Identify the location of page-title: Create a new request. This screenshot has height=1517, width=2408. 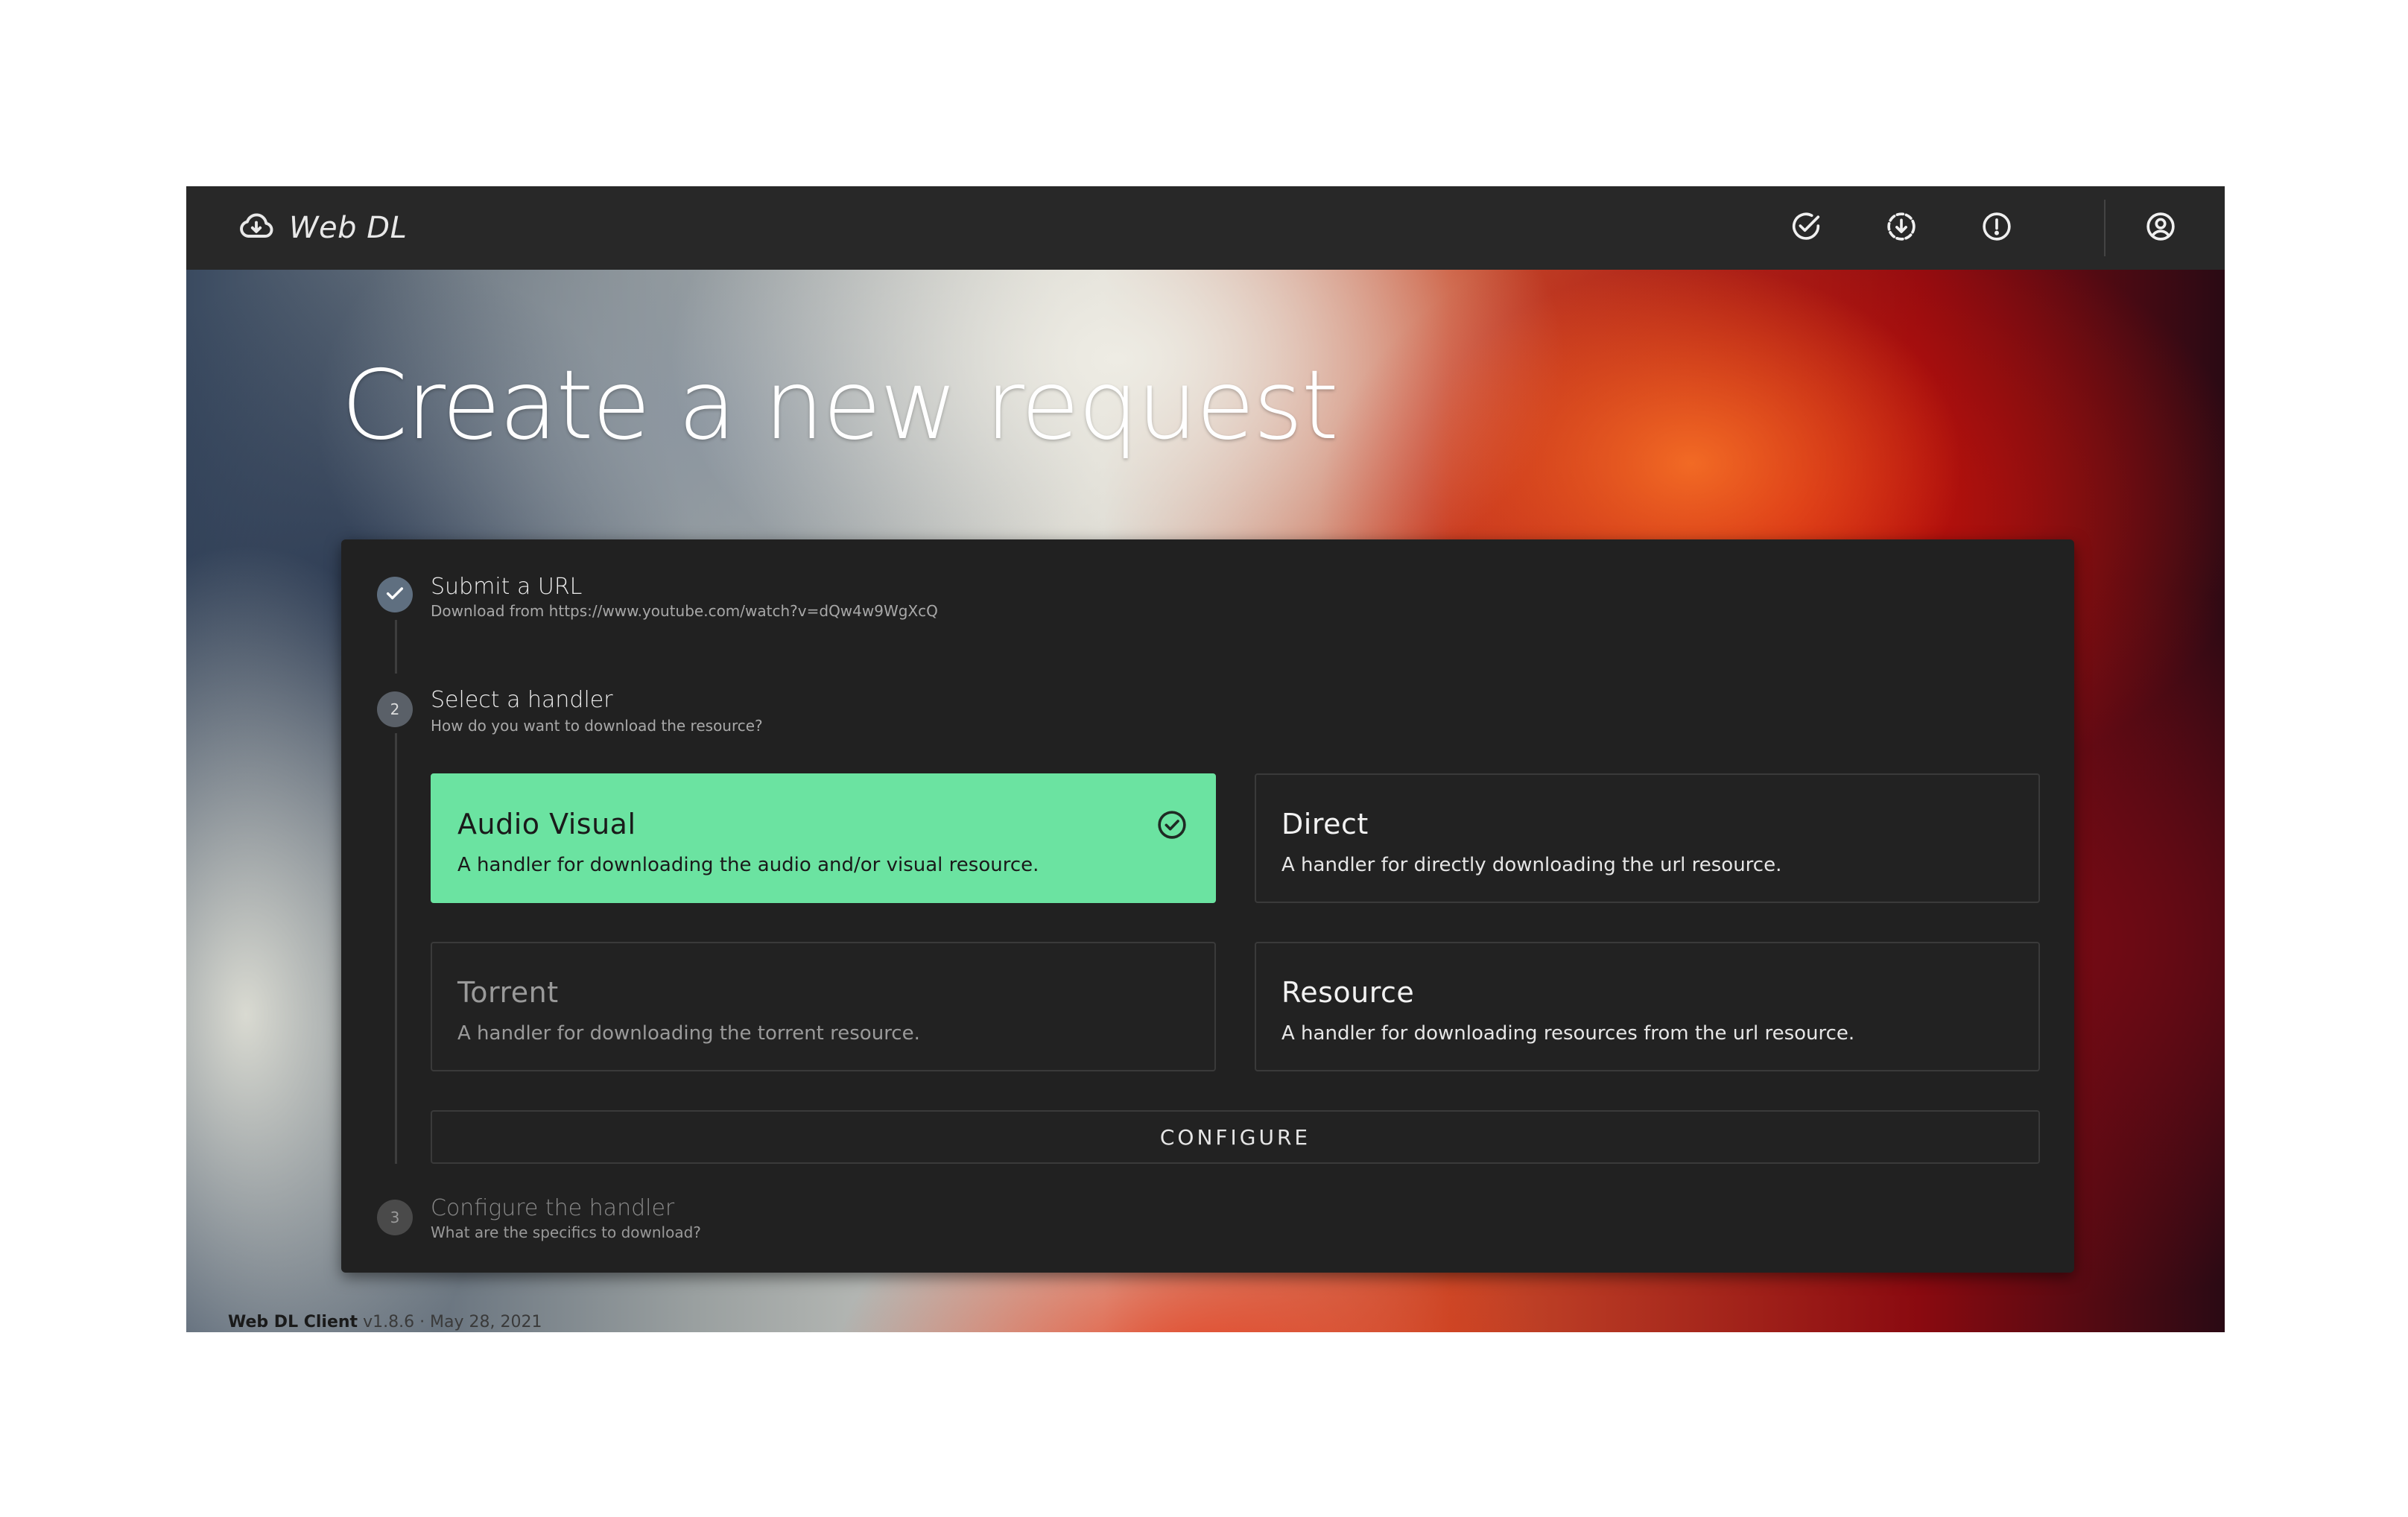
(840, 405).